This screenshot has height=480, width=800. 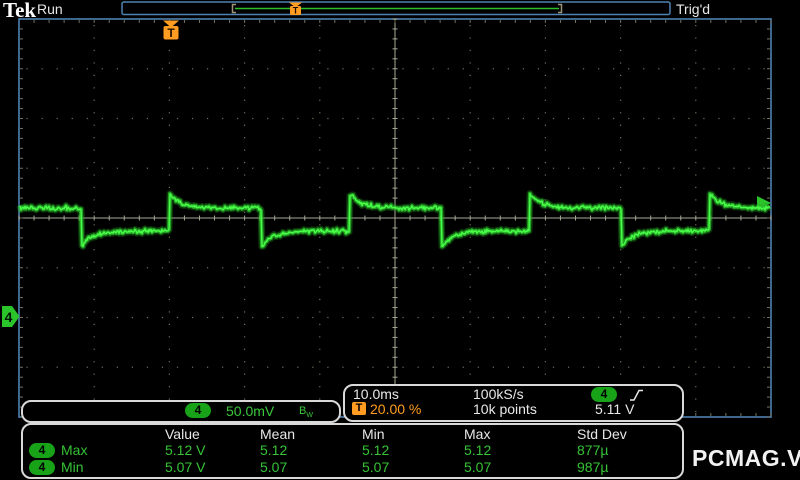 I want to click on record-length-readout: 10k points, so click(x=505, y=409).